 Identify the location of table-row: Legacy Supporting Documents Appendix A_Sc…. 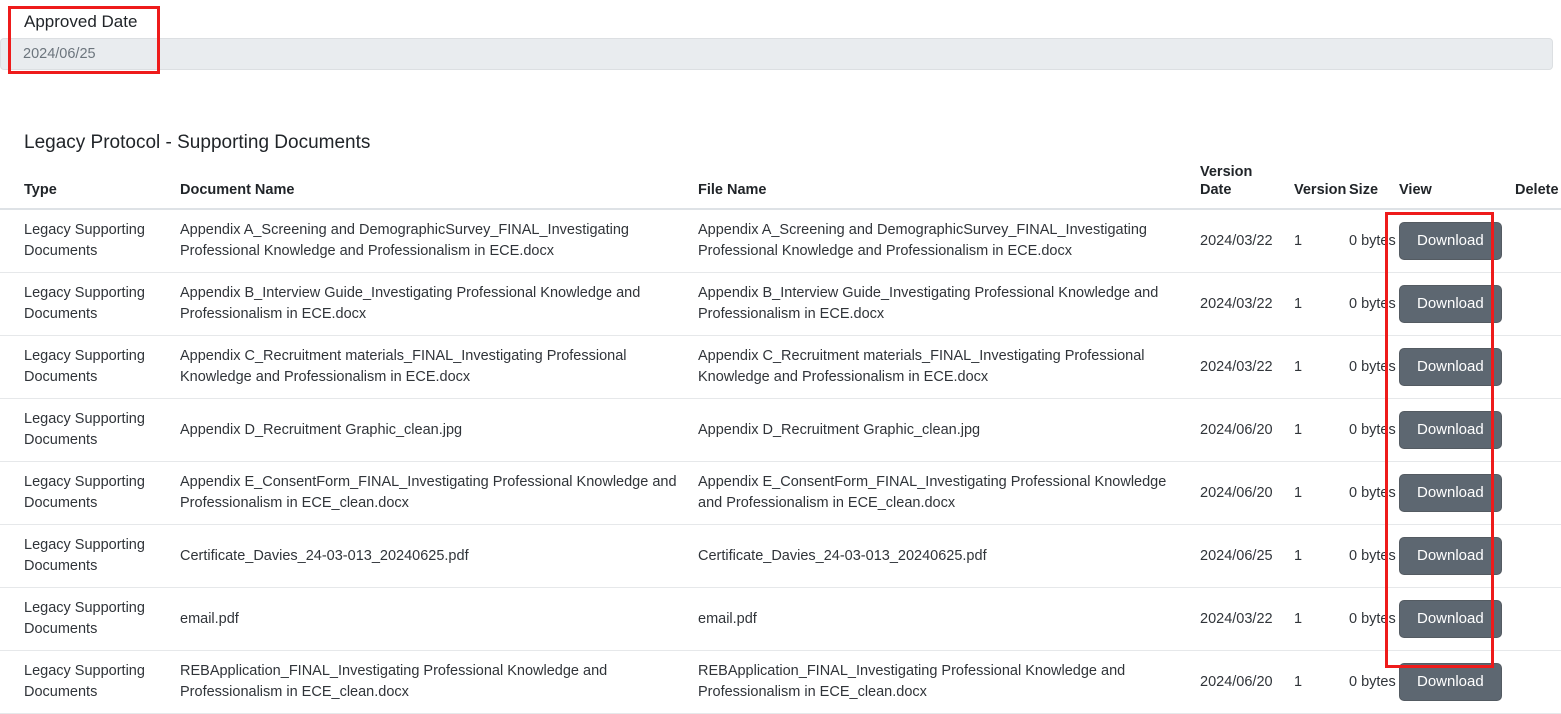
(780, 241).